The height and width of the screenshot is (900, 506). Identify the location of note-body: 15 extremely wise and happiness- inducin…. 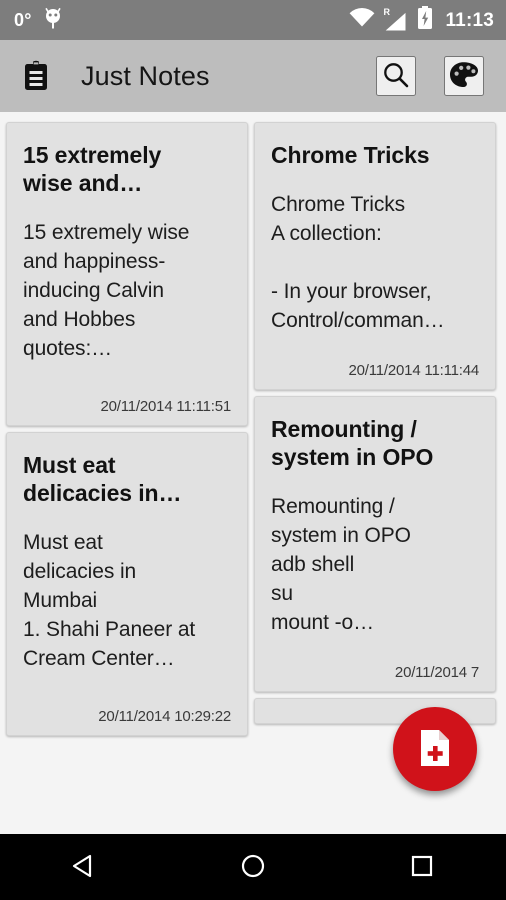
(106, 290).